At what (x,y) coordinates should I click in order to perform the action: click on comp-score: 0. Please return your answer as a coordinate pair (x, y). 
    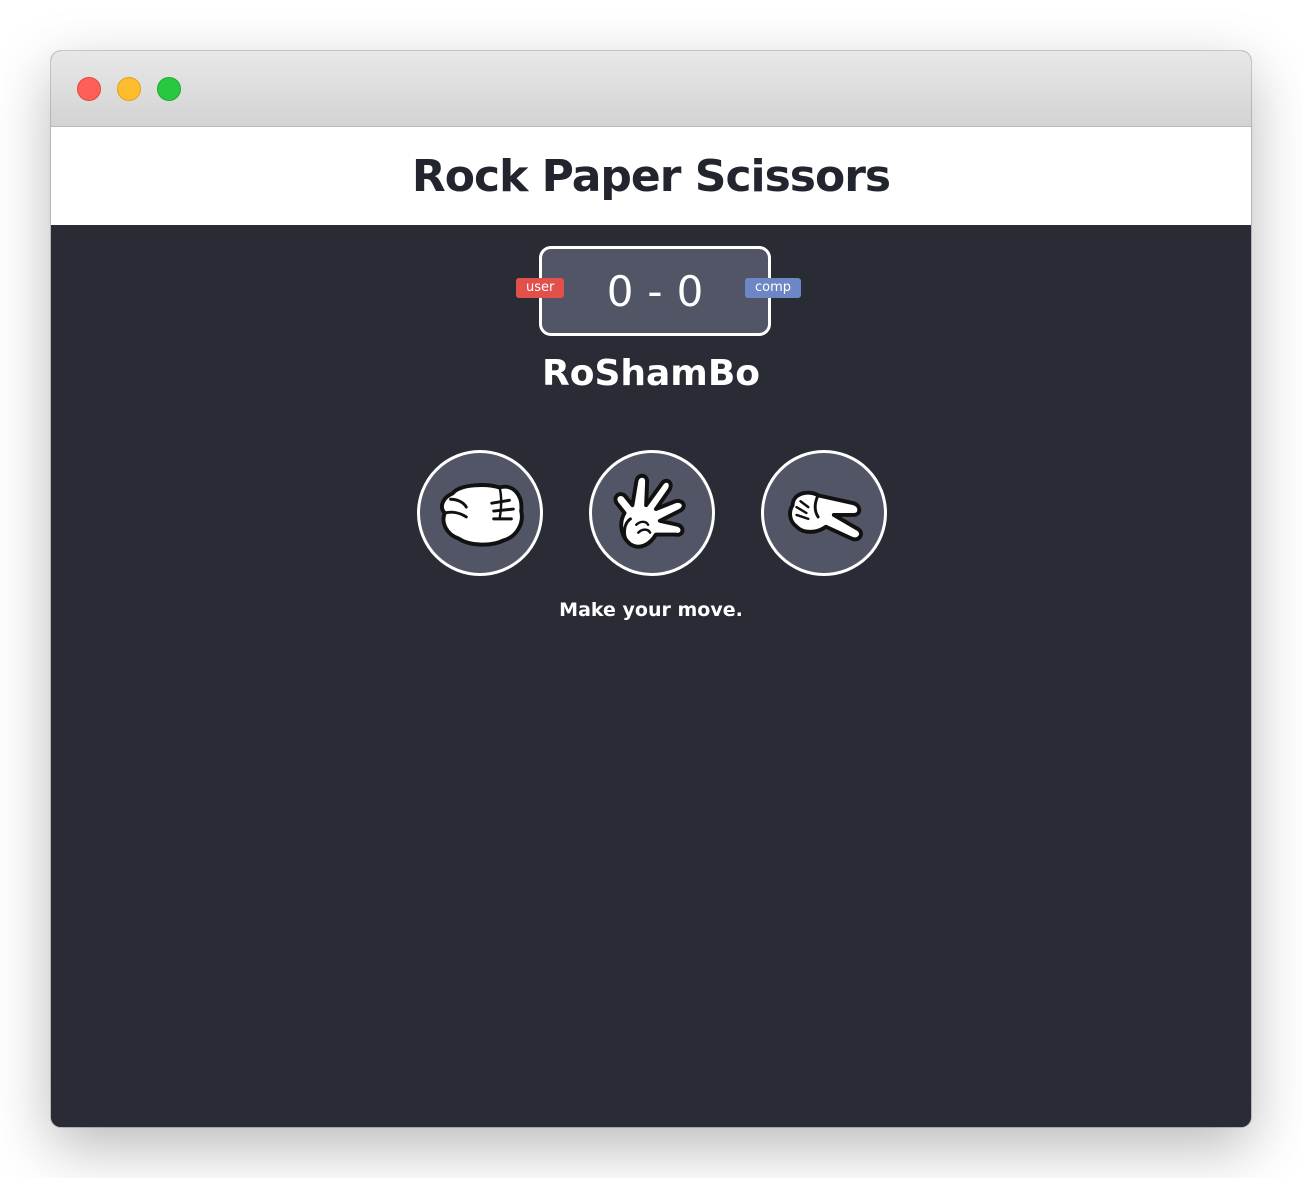
    Looking at the image, I should click on (690, 291).